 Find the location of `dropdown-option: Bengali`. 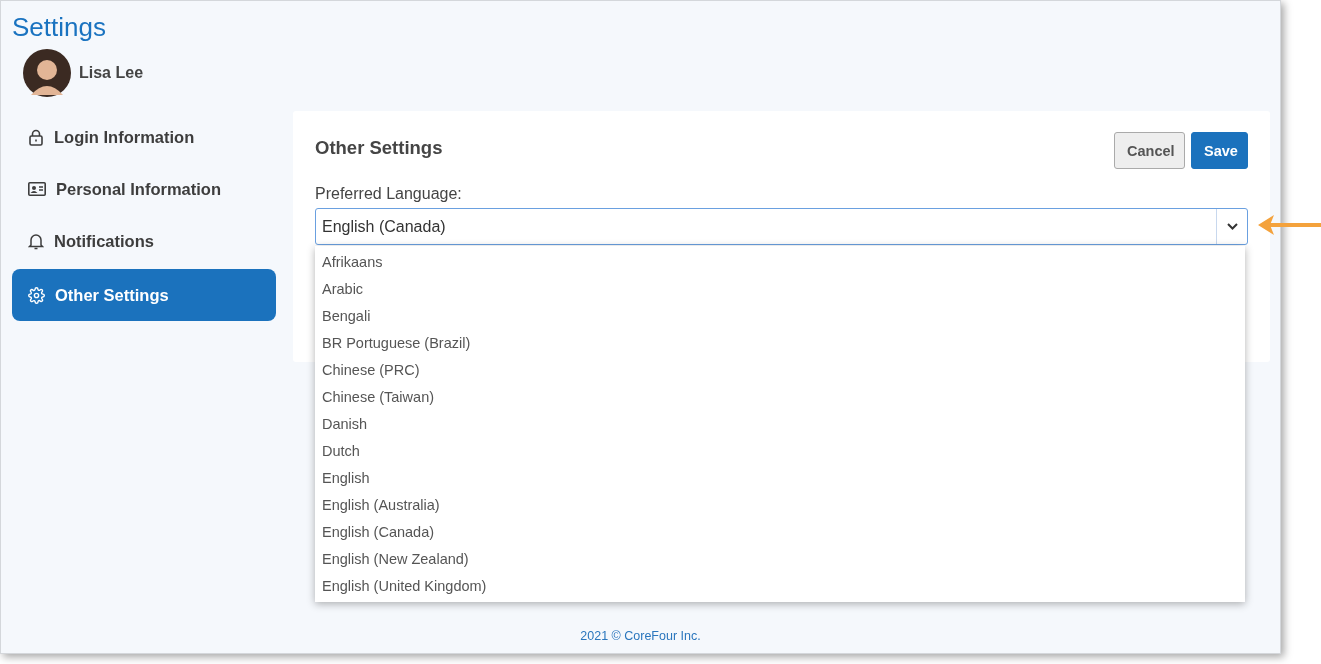

dropdown-option: Bengali is located at coordinates (780, 316).